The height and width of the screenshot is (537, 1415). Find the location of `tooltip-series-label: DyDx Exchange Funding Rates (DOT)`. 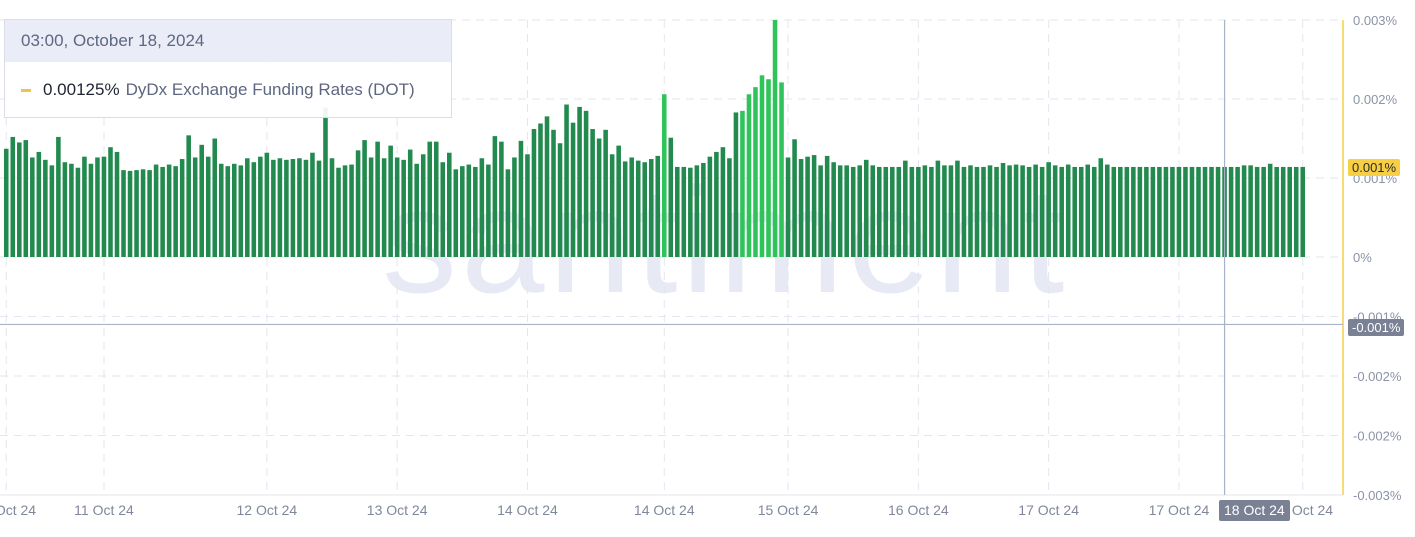

tooltip-series-label: DyDx Exchange Funding Rates (DOT) is located at coordinates (270, 89).